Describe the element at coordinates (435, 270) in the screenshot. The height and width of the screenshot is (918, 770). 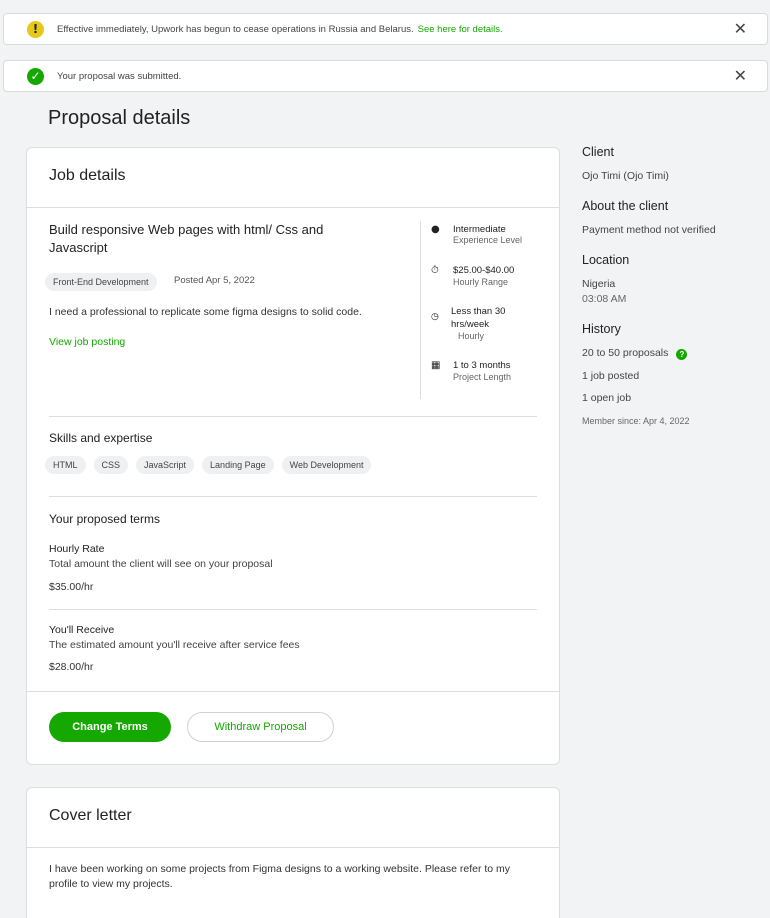
I see `stopwatch-icon: ⏱` at that location.